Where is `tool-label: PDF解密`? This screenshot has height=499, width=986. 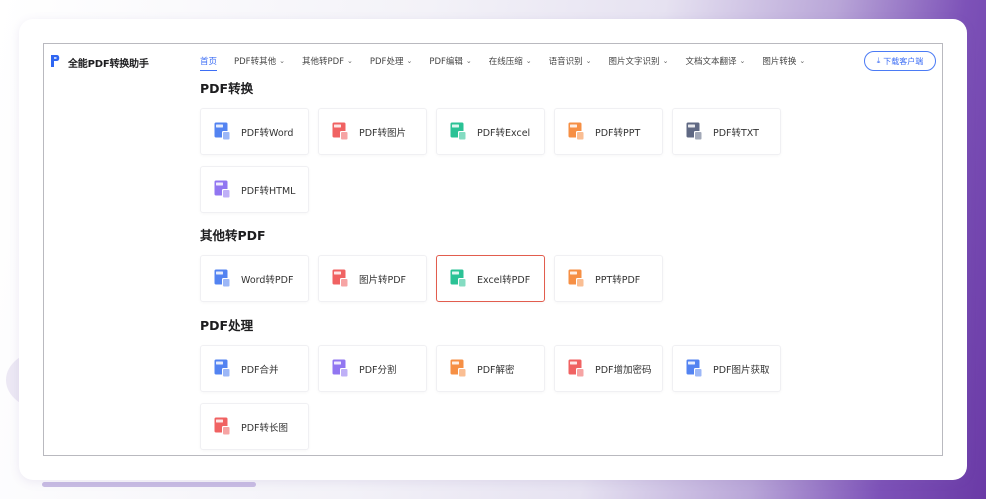
tool-label: PDF解密 is located at coordinates (496, 370).